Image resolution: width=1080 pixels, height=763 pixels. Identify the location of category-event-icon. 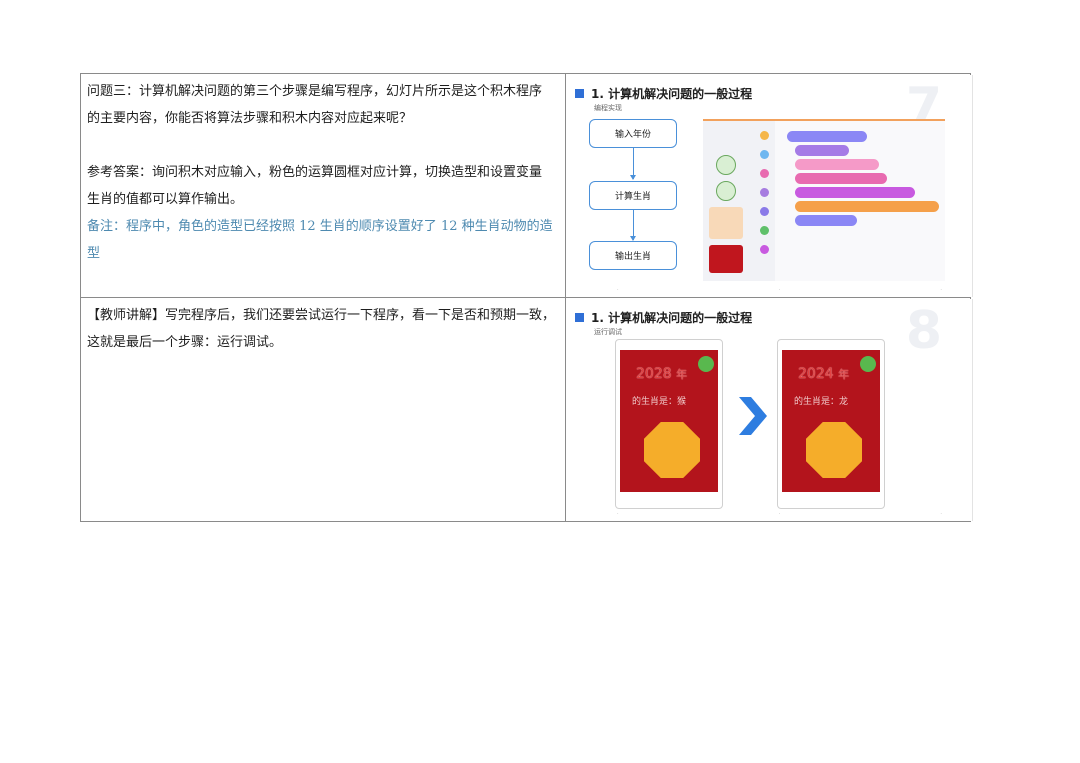
(764, 135).